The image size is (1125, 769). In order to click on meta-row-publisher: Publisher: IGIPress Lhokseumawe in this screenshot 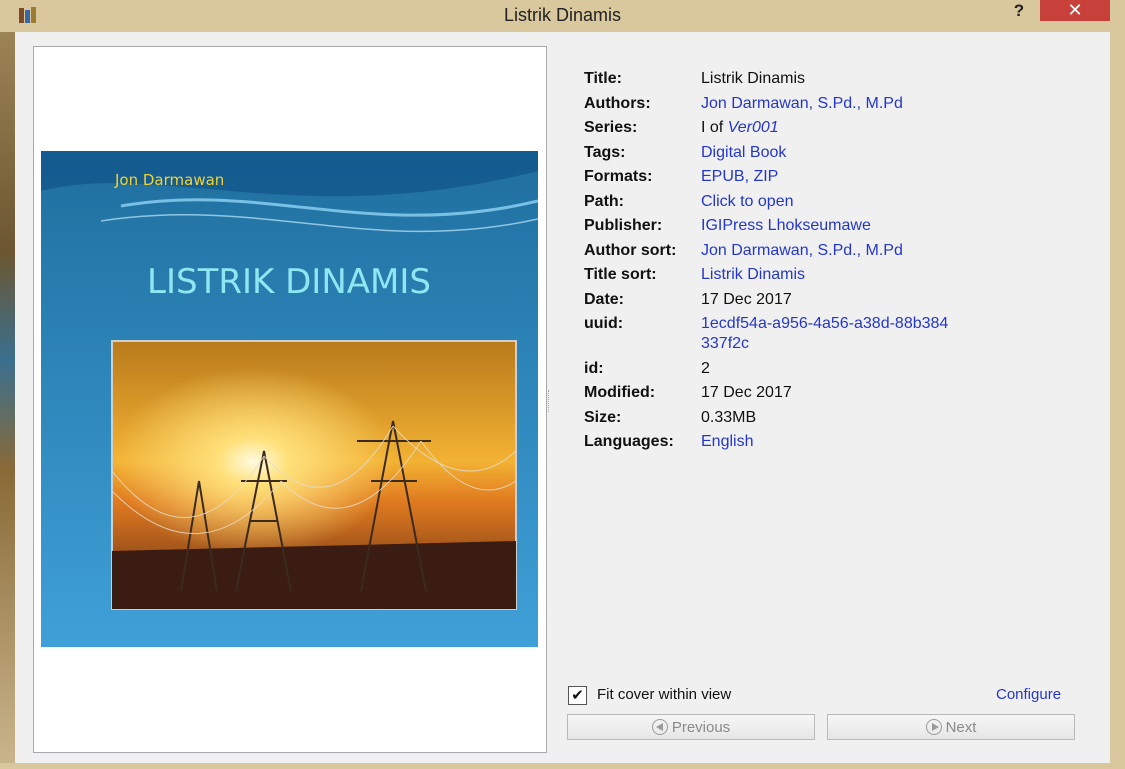, I will do `click(844, 226)`.